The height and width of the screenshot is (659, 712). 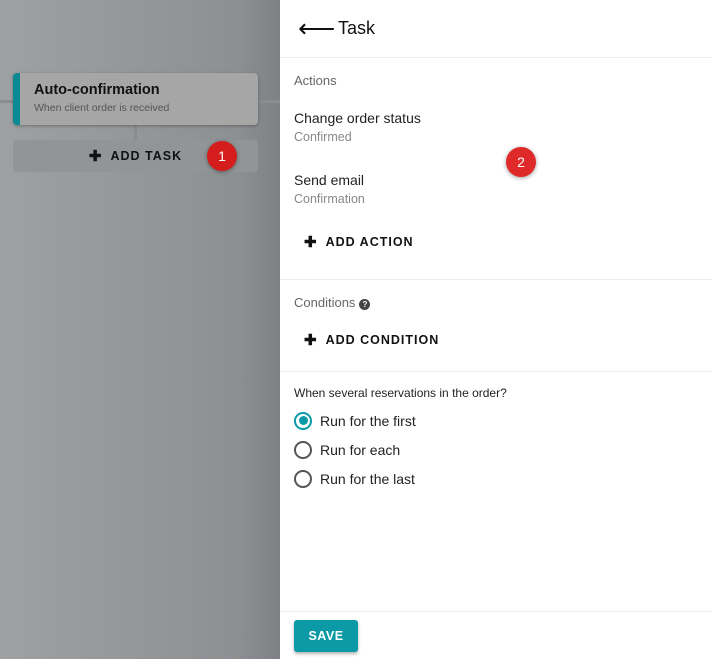 What do you see at coordinates (315, 80) in the screenshot?
I see `actions-label: Actions` at bounding box center [315, 80].